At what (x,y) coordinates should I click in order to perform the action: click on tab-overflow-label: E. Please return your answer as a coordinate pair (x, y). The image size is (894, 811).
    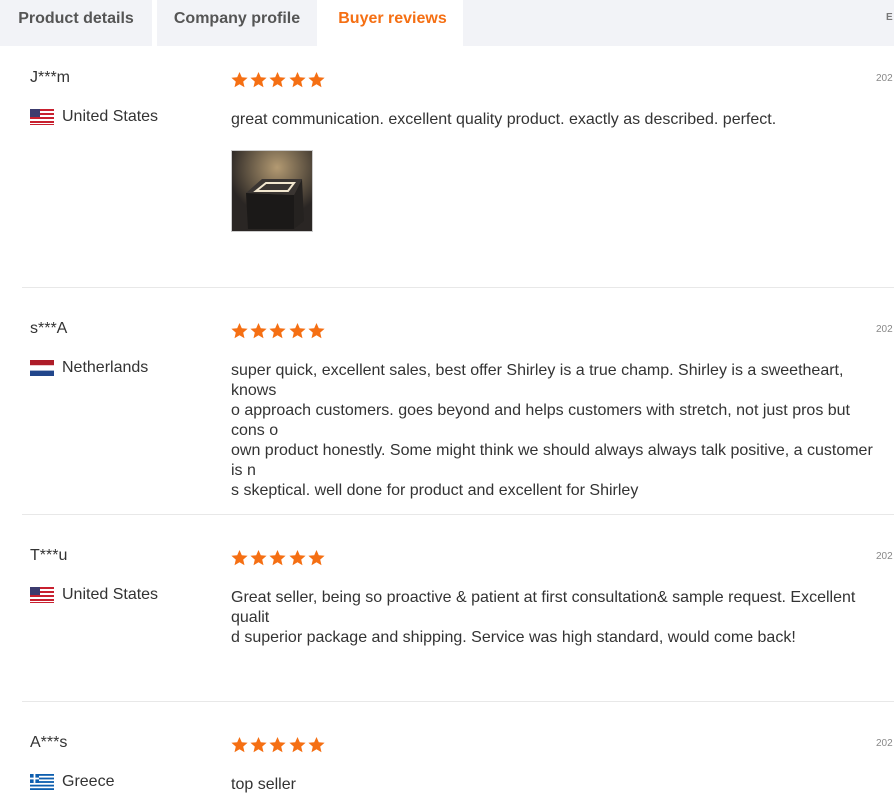
    Looking at the image, I should click on (889, 17).